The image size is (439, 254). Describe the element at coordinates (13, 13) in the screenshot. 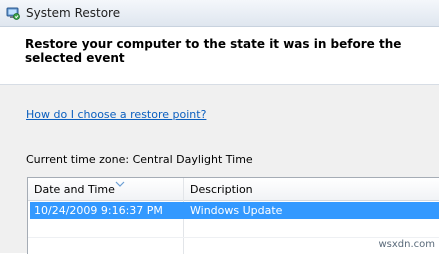

I see `system-restore-icon` at that location.